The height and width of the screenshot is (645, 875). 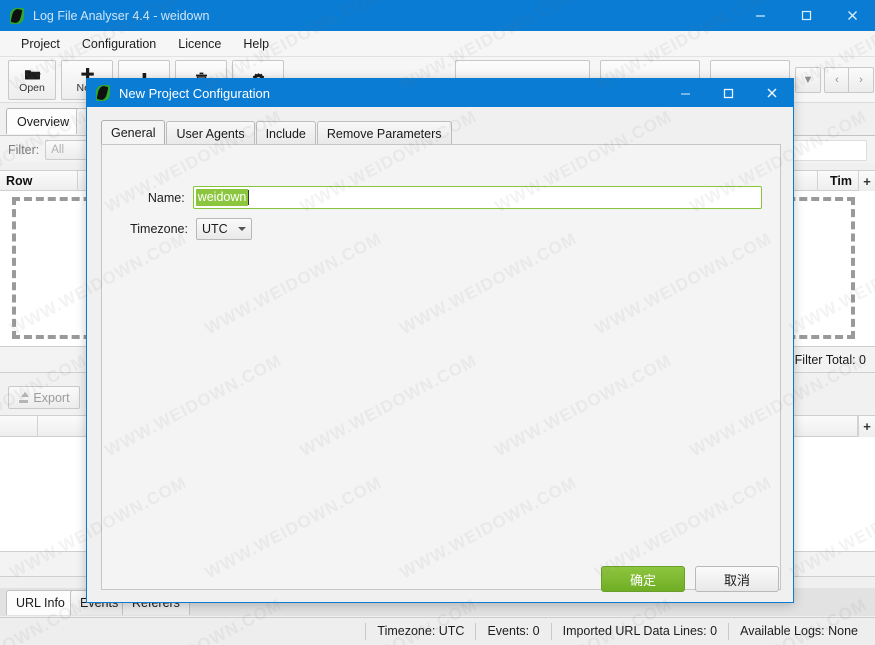 What do you see at coordinates (32, 87) in the screenshot?
I see `toolbar-open-label: Open` at bounding box center [32, 87].